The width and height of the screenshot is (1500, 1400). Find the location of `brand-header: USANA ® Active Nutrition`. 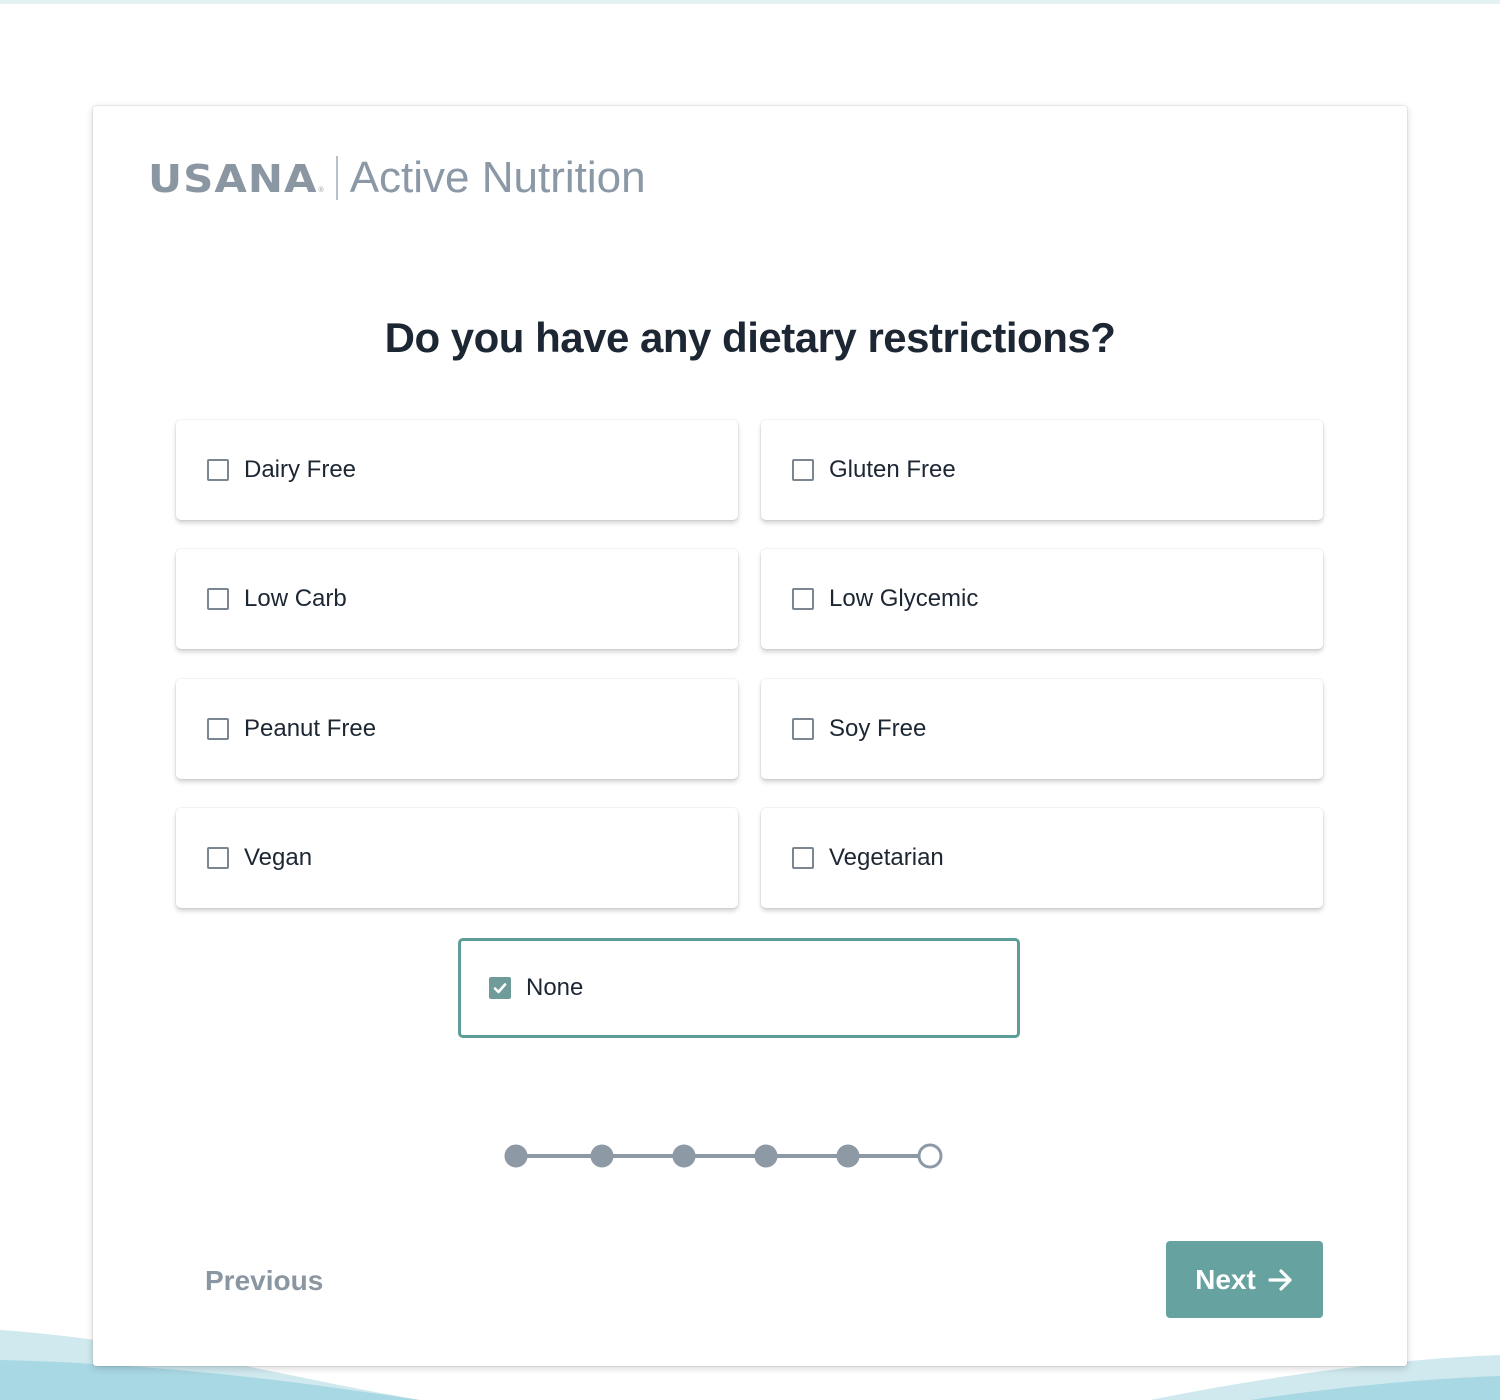

brand-header: USANA ® Active Nutrition is located at coordinates (397, 178).